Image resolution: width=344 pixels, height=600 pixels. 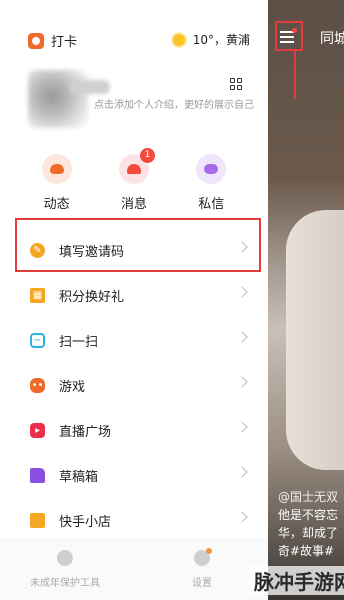 I want to click on quick-action-private-messages: 私信, so click(x=211, y=180).